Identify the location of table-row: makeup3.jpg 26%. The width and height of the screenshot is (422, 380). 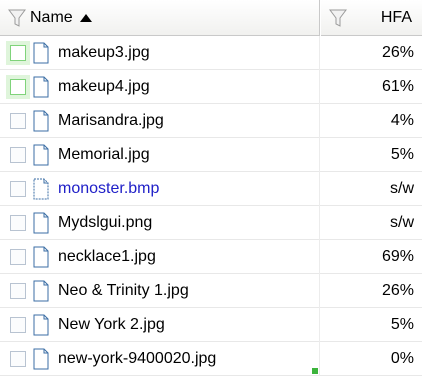
(211, 52).